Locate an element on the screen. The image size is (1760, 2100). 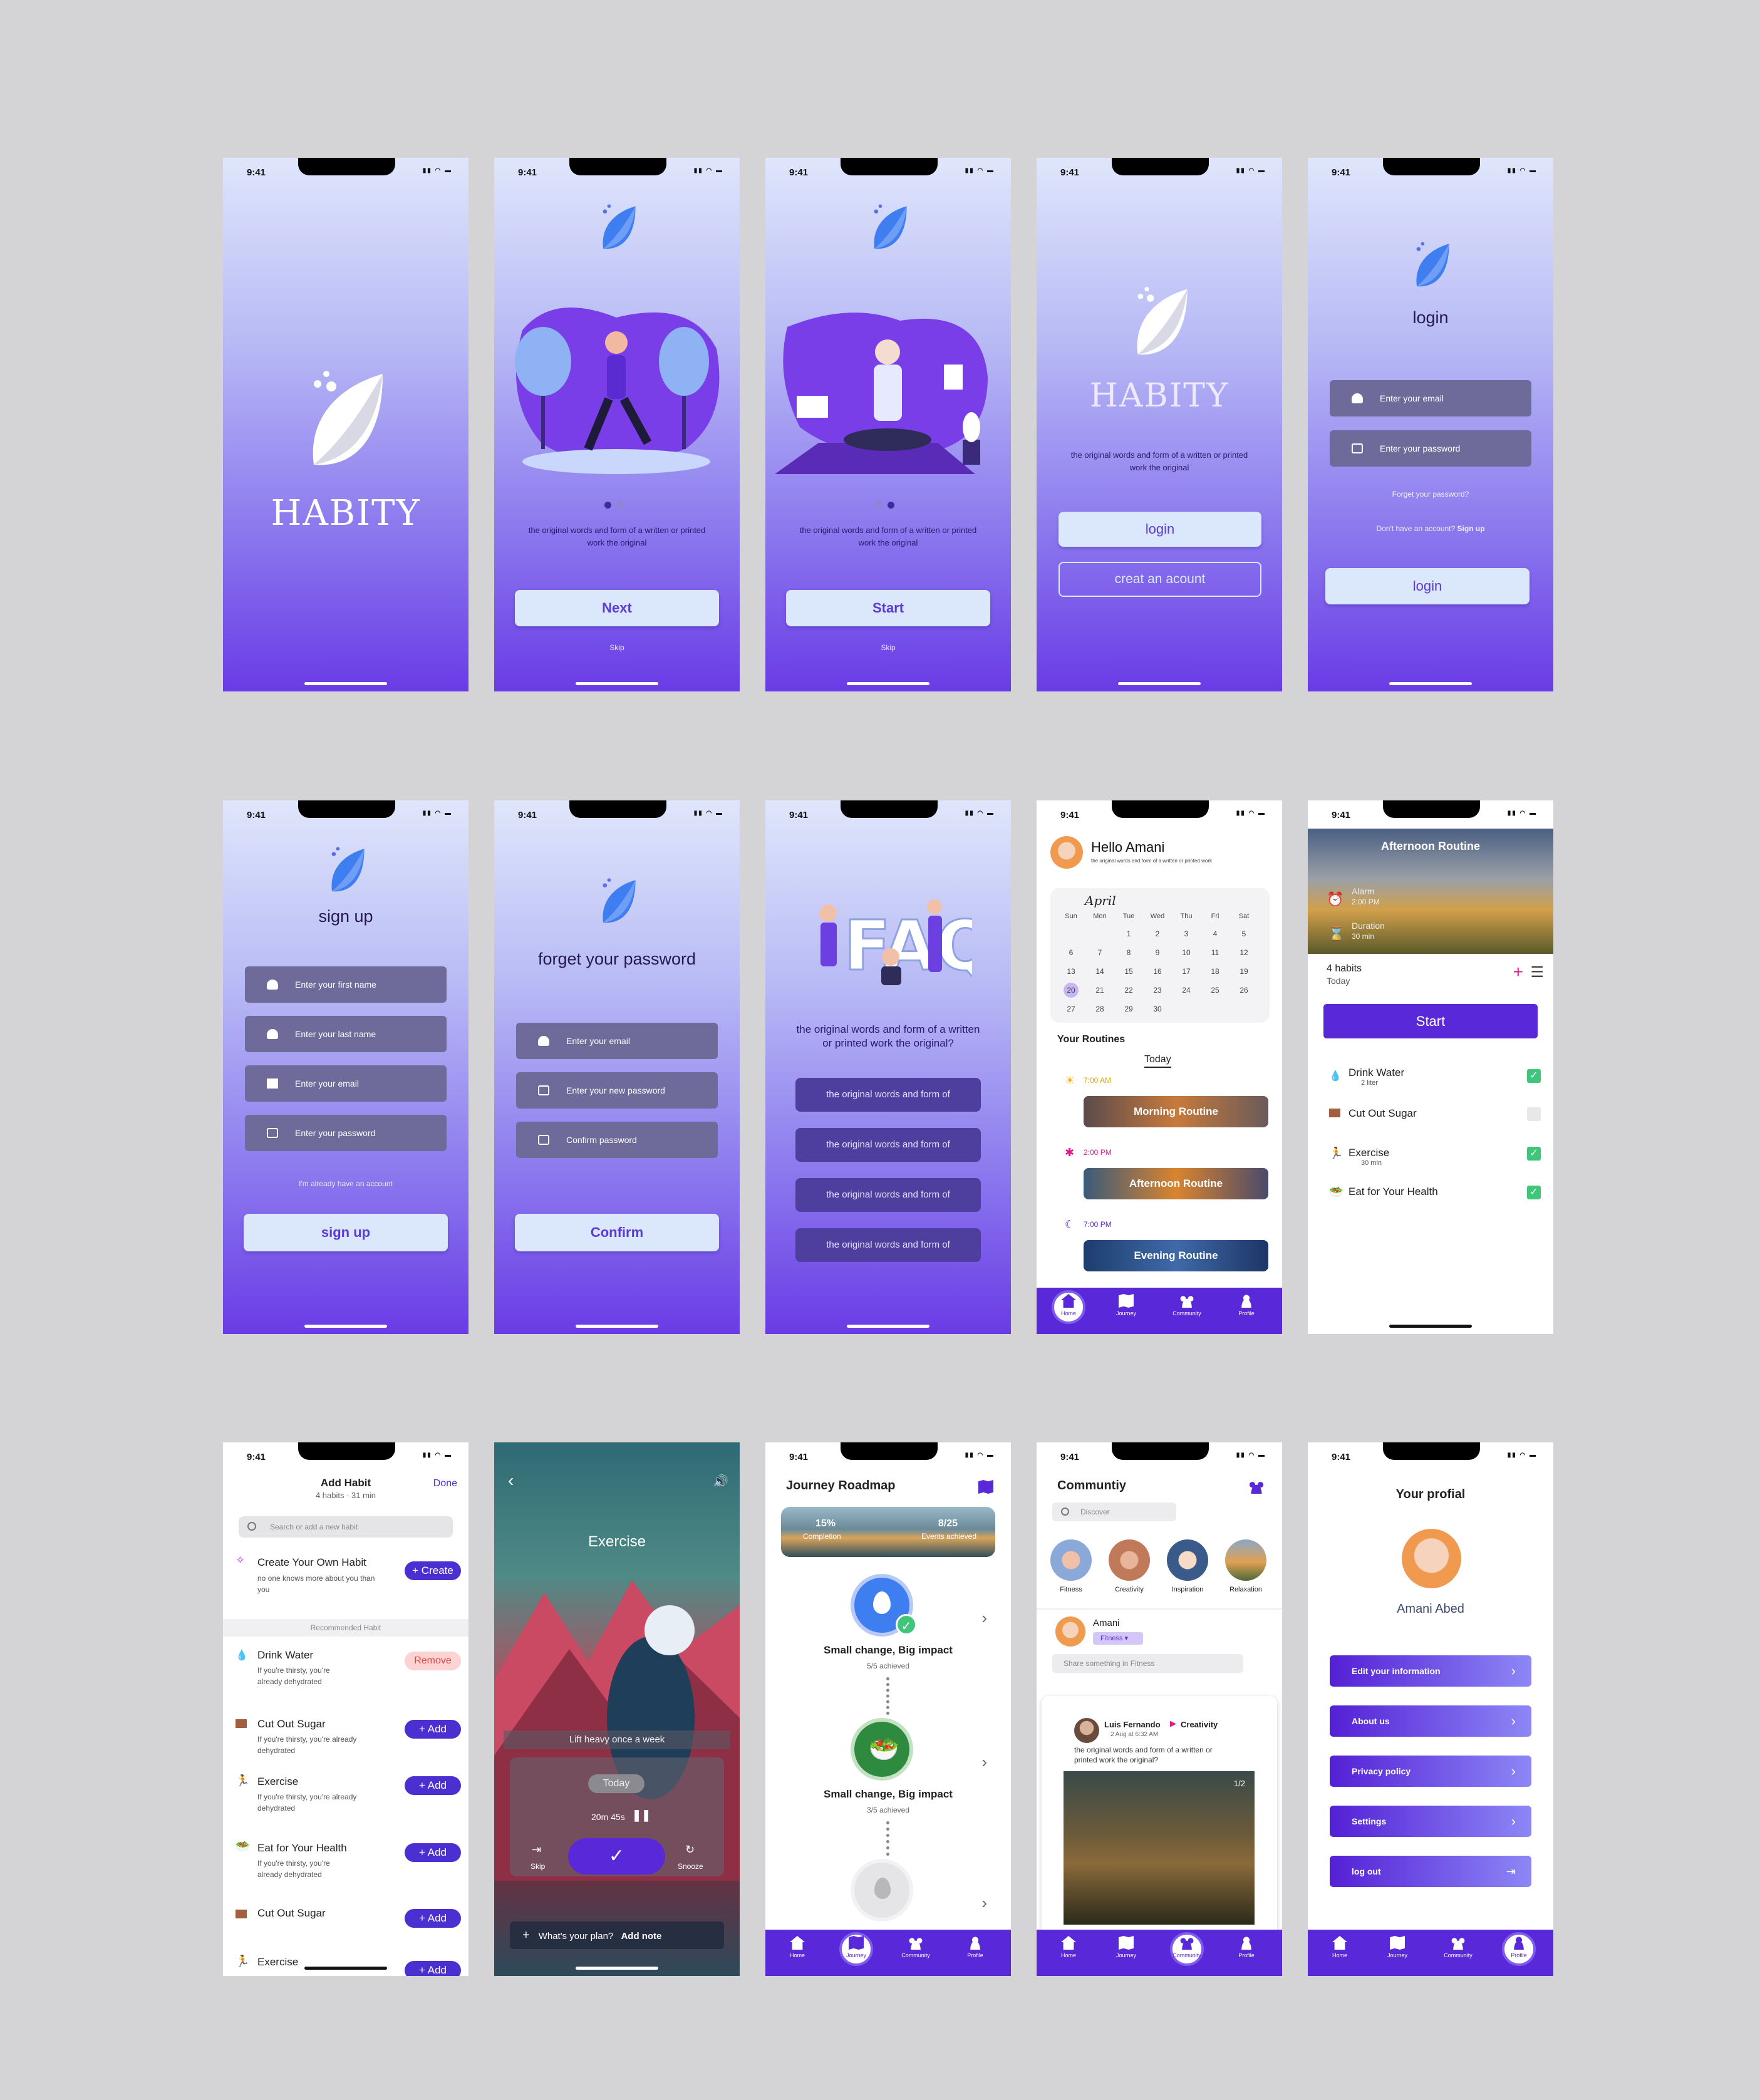
remove-button: Remove is located at coordinates (433, 1661).